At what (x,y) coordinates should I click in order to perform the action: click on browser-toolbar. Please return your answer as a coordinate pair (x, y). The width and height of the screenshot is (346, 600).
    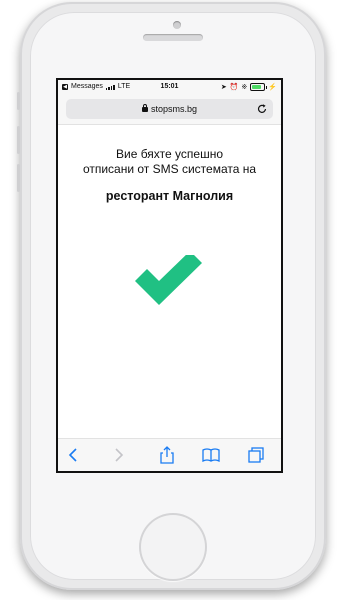
    Looking at the image, I should click on (169, 454).